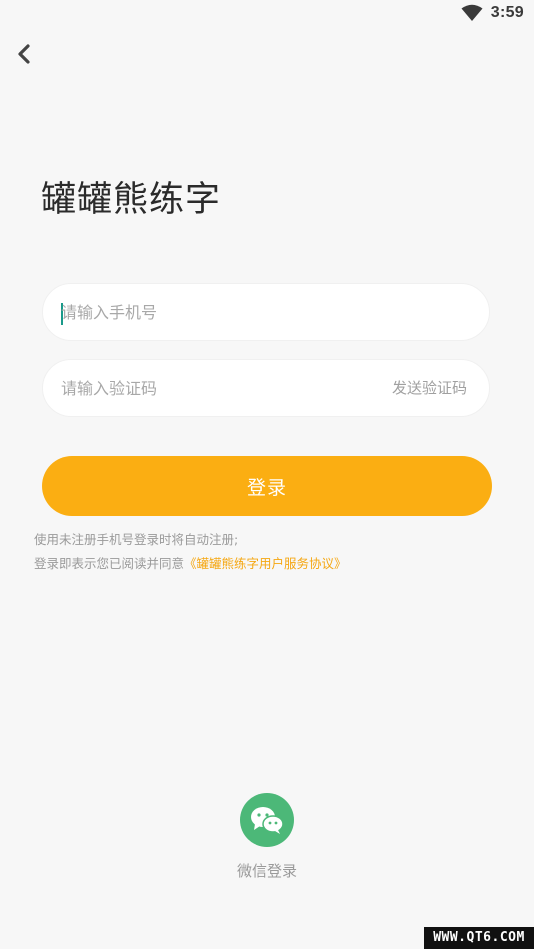 This screenshot has height=949, width=534. What do you see at coordinates (507, 12) in the screenshot?
I see `status-time: 3:59` at bounding box center [507, 12].